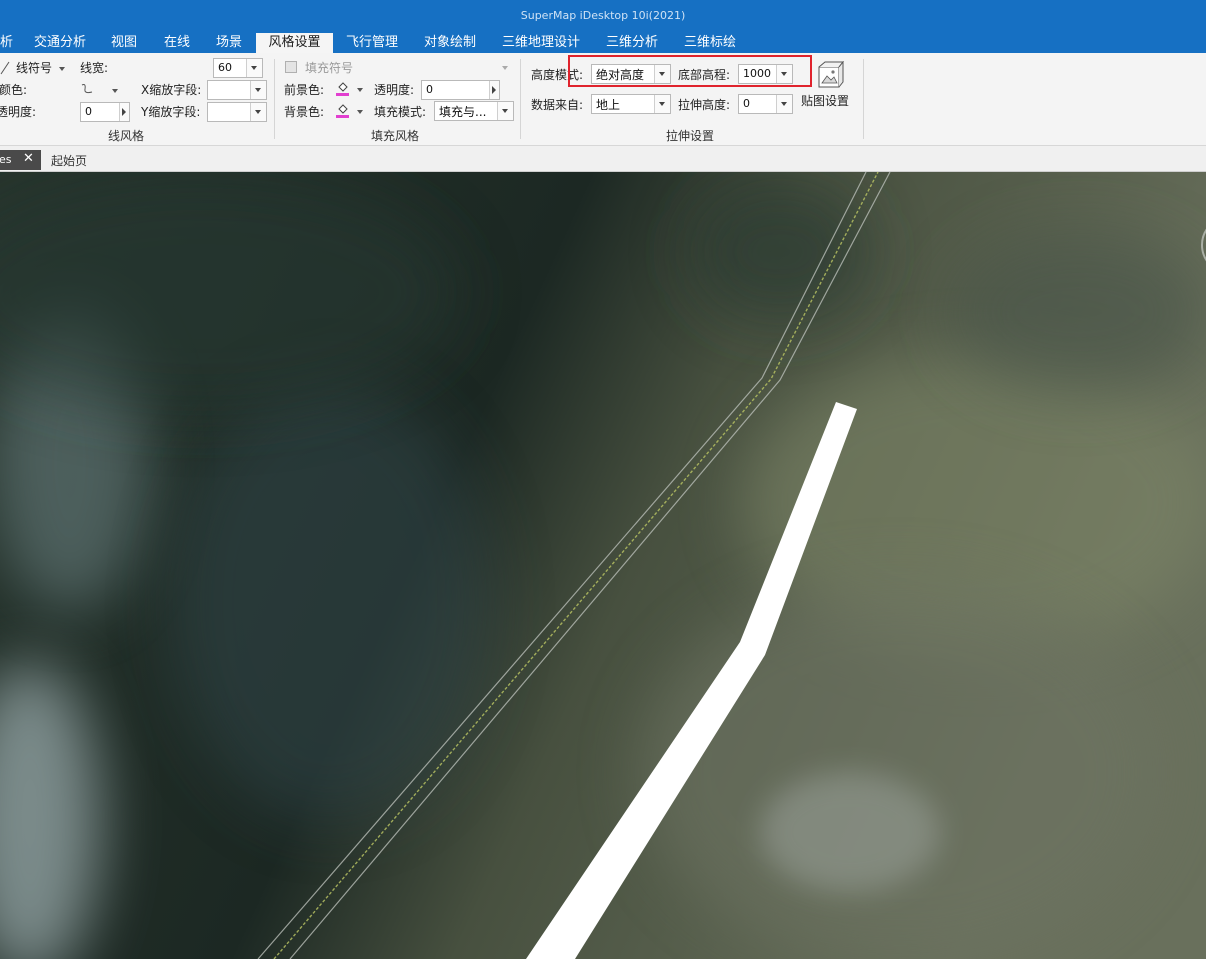 Image resolution: width=1206 pixels, height=959 pixels. What do you see at coordinates (28, 158) in the screenshot?
I see `close-icon: ✕` at bounding box center [28, 158].